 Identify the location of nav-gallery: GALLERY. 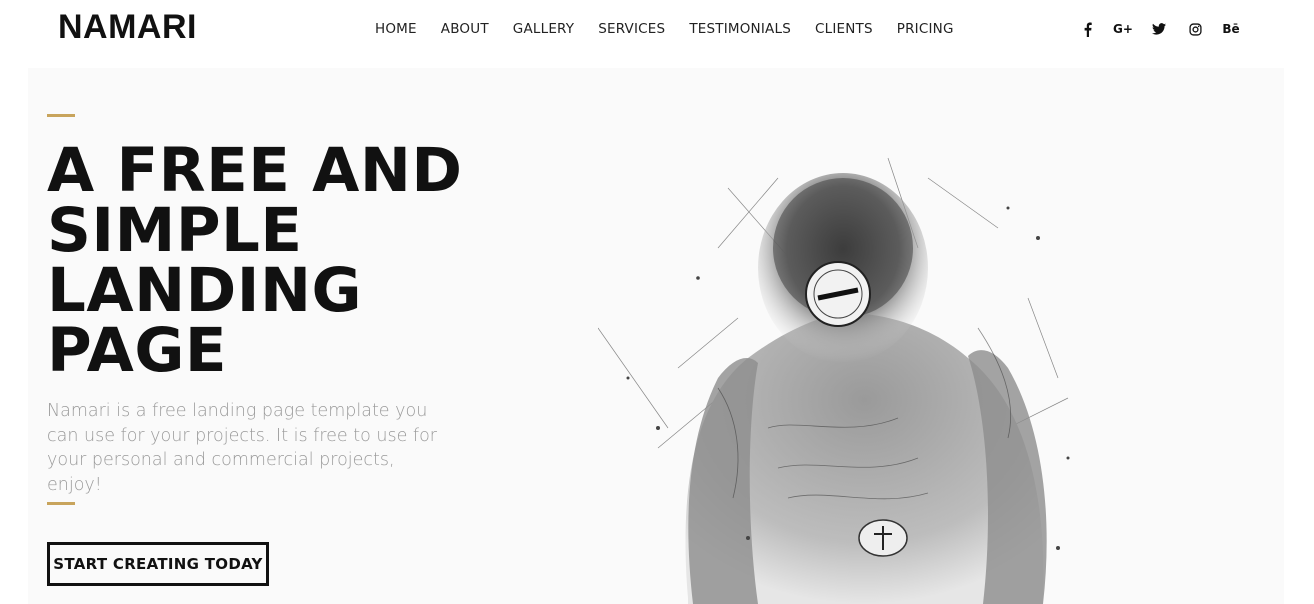
(543, 29).